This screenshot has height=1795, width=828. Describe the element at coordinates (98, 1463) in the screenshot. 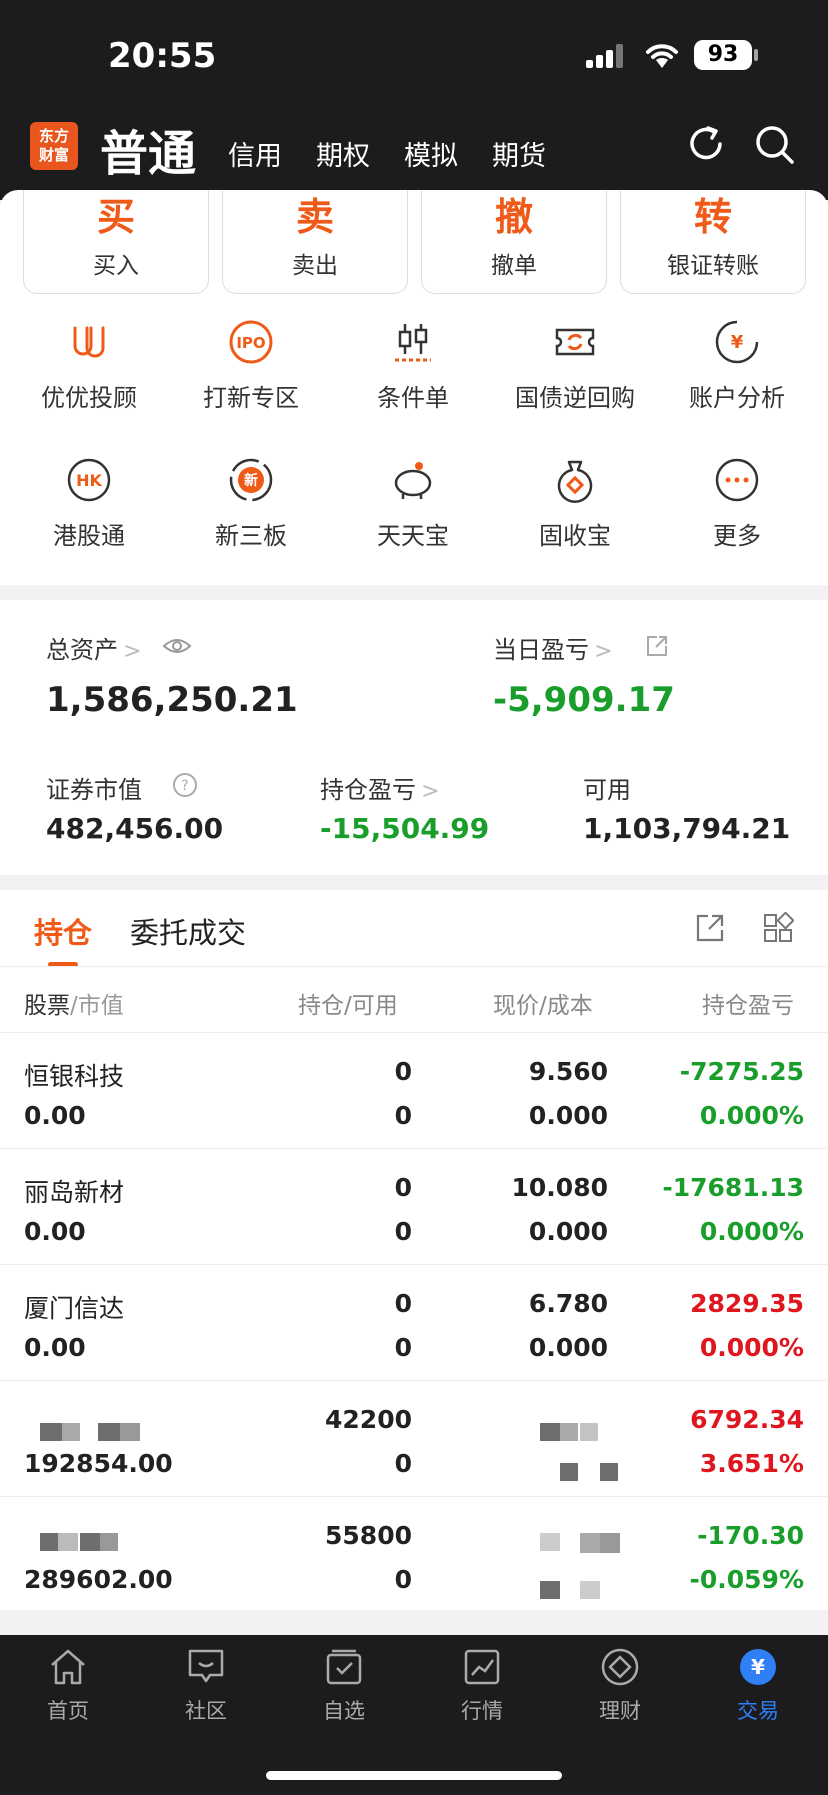

I see `market-value: 192854.00` at that location.